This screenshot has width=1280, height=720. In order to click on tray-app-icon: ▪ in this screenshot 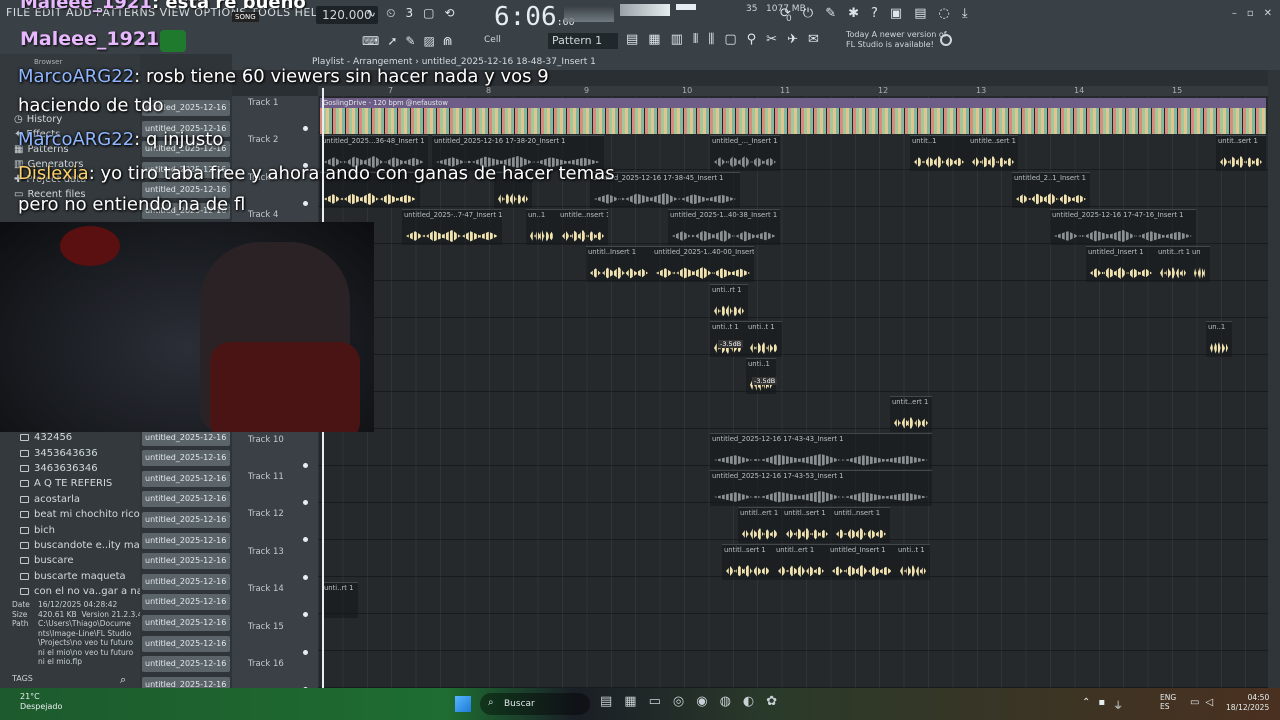, I will do `click(1101, 704)`.